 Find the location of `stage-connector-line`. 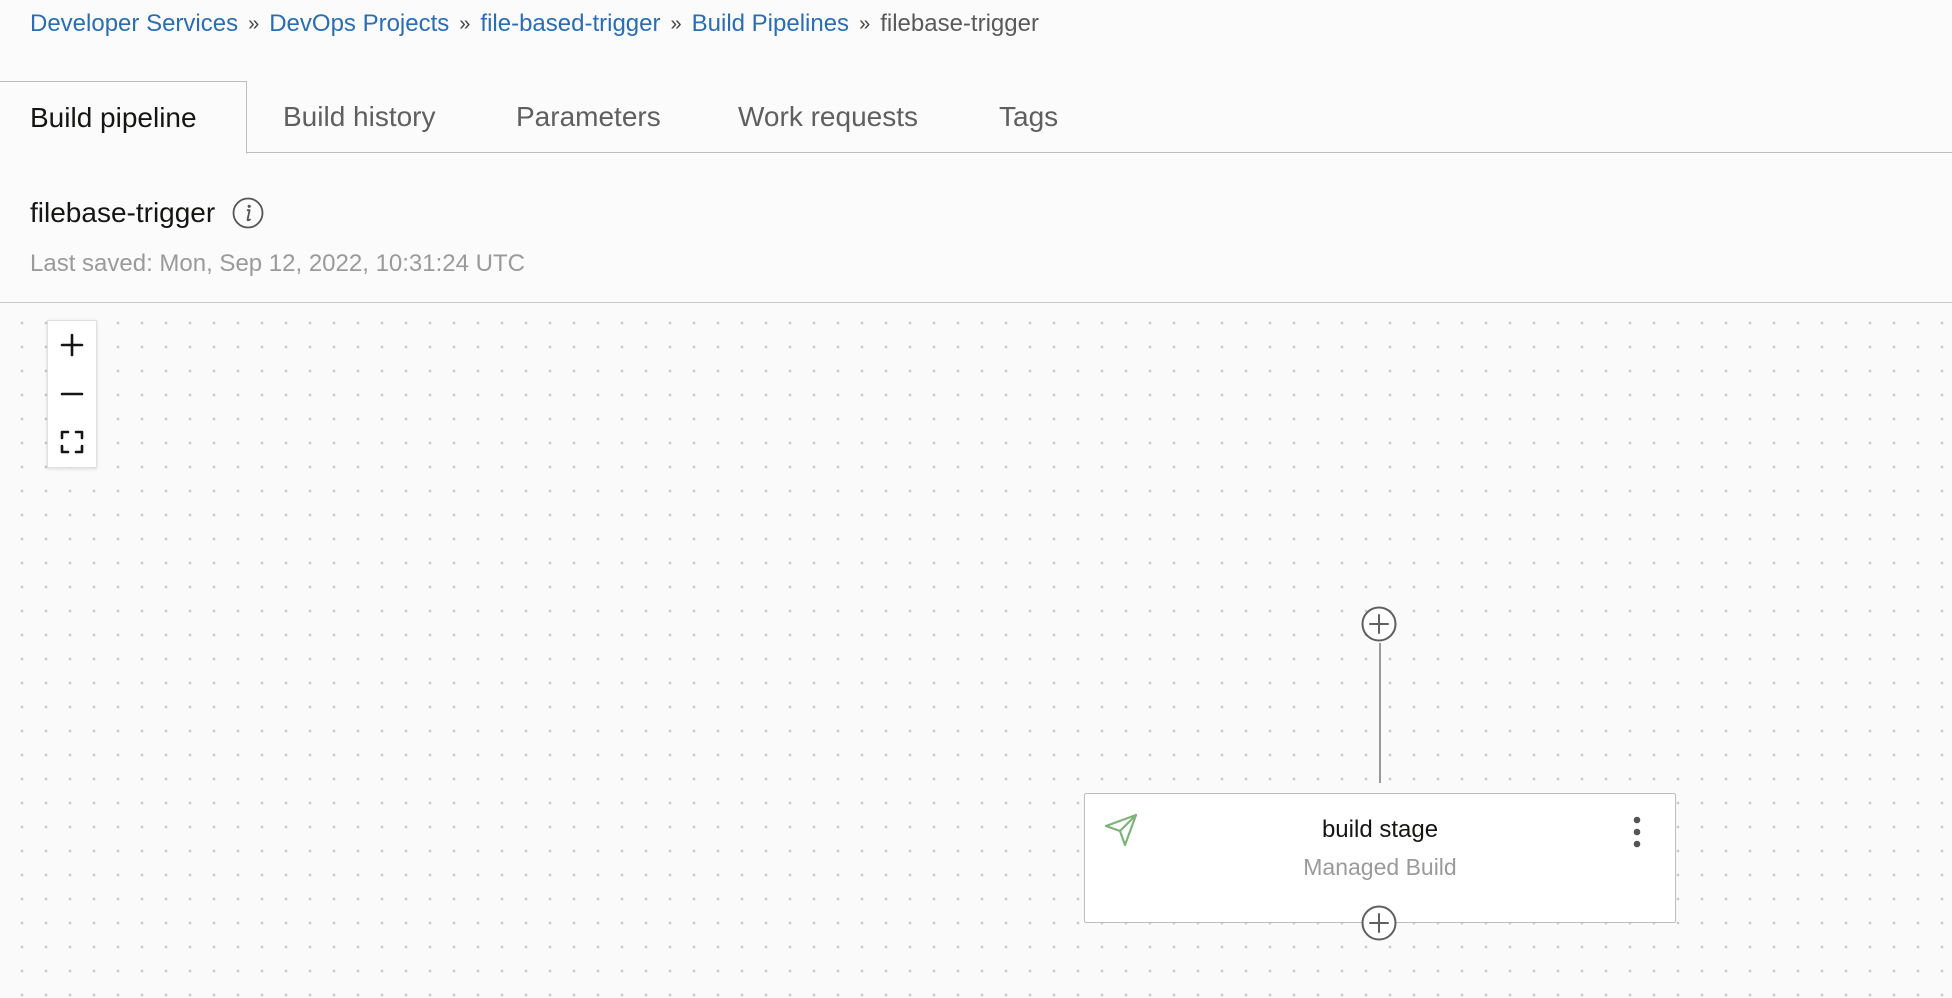

stage-connector-line is located at coordinates (1380, 713).